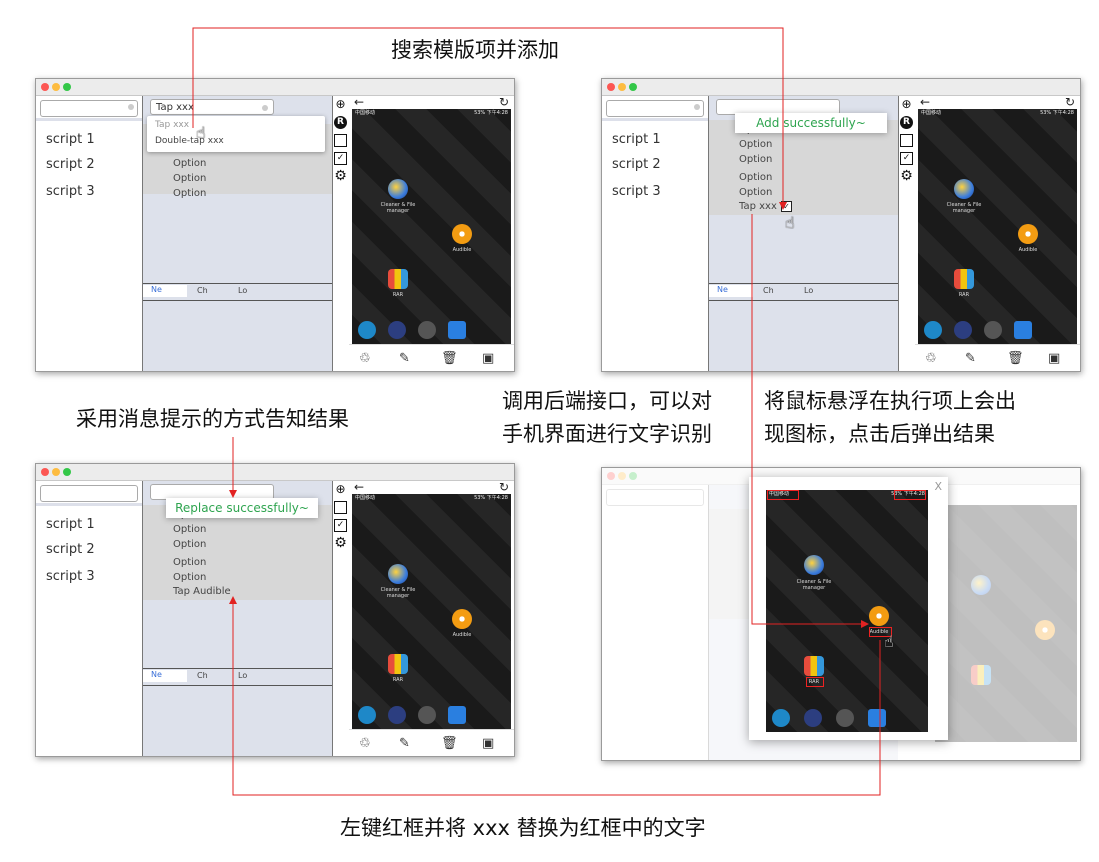 The height and width of the screenshot is (862, 1099). I want to click on arrow-ocr-to-replace, so click(555, 696).